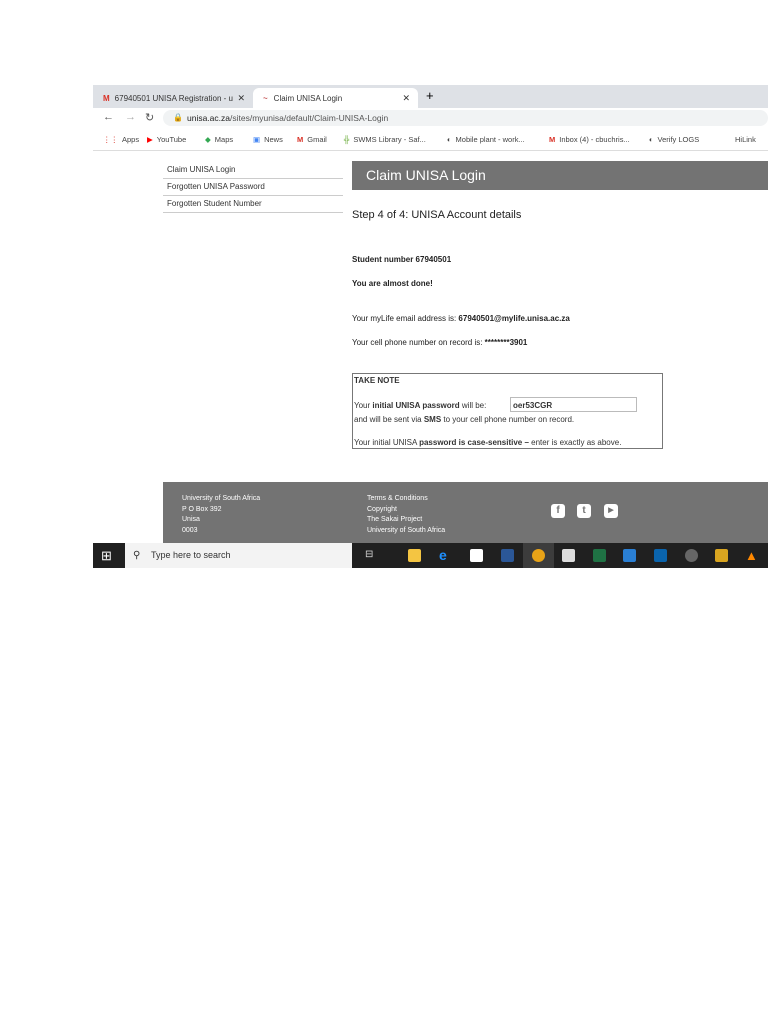 Image resolution: width=768 pixels, height=1024 pixels. What do you see at coordinates (171, 139) in the screenshot?
I see `bookmark-label: YouTube` at bounding box center [171, 139].